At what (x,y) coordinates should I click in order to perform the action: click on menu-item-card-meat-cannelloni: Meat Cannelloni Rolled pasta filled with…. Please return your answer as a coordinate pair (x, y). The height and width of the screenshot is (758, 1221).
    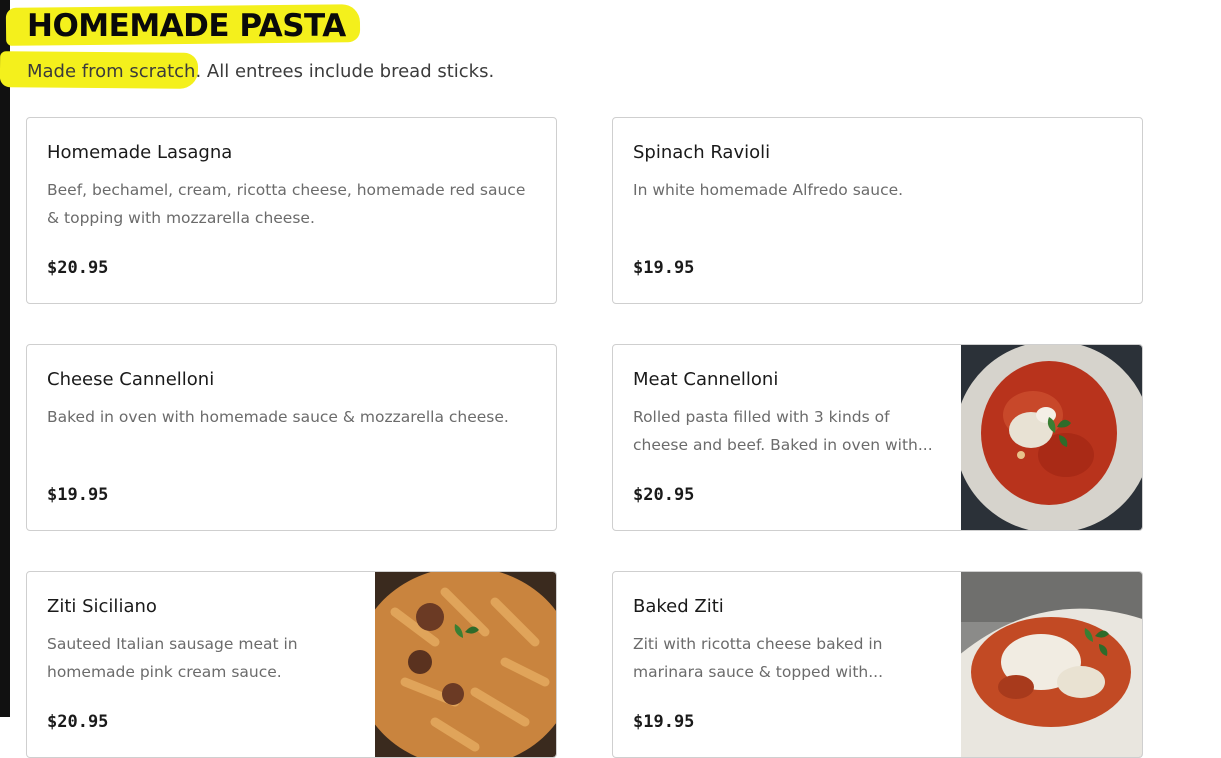
    Looking at the image, I should click on (877, 437).